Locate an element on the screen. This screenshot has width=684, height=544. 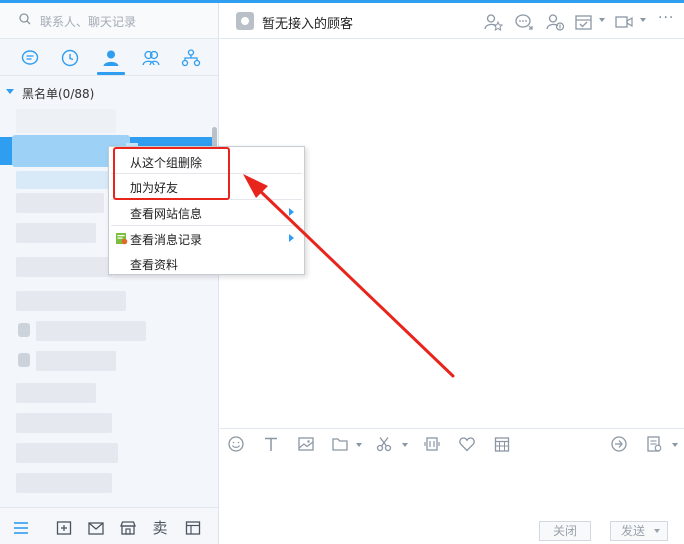
layout-icon is located at coordinates (193, 528).